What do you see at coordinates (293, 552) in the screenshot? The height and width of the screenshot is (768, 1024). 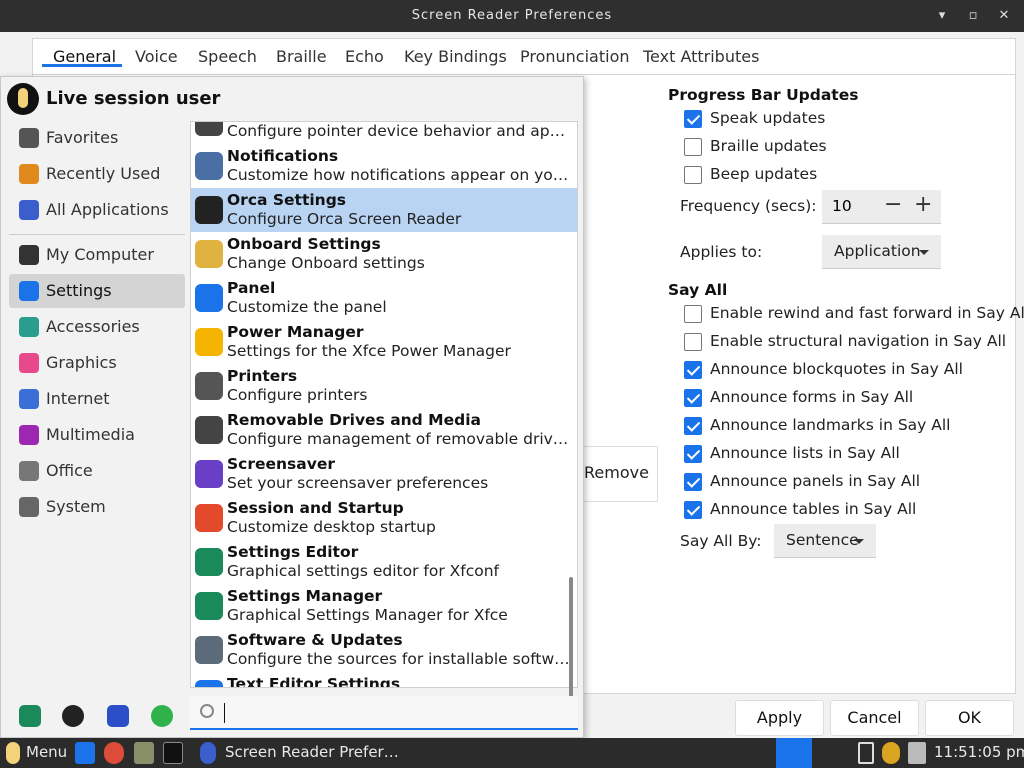 I see `app-name: Settings Editor` at bounding box center [293, 552].